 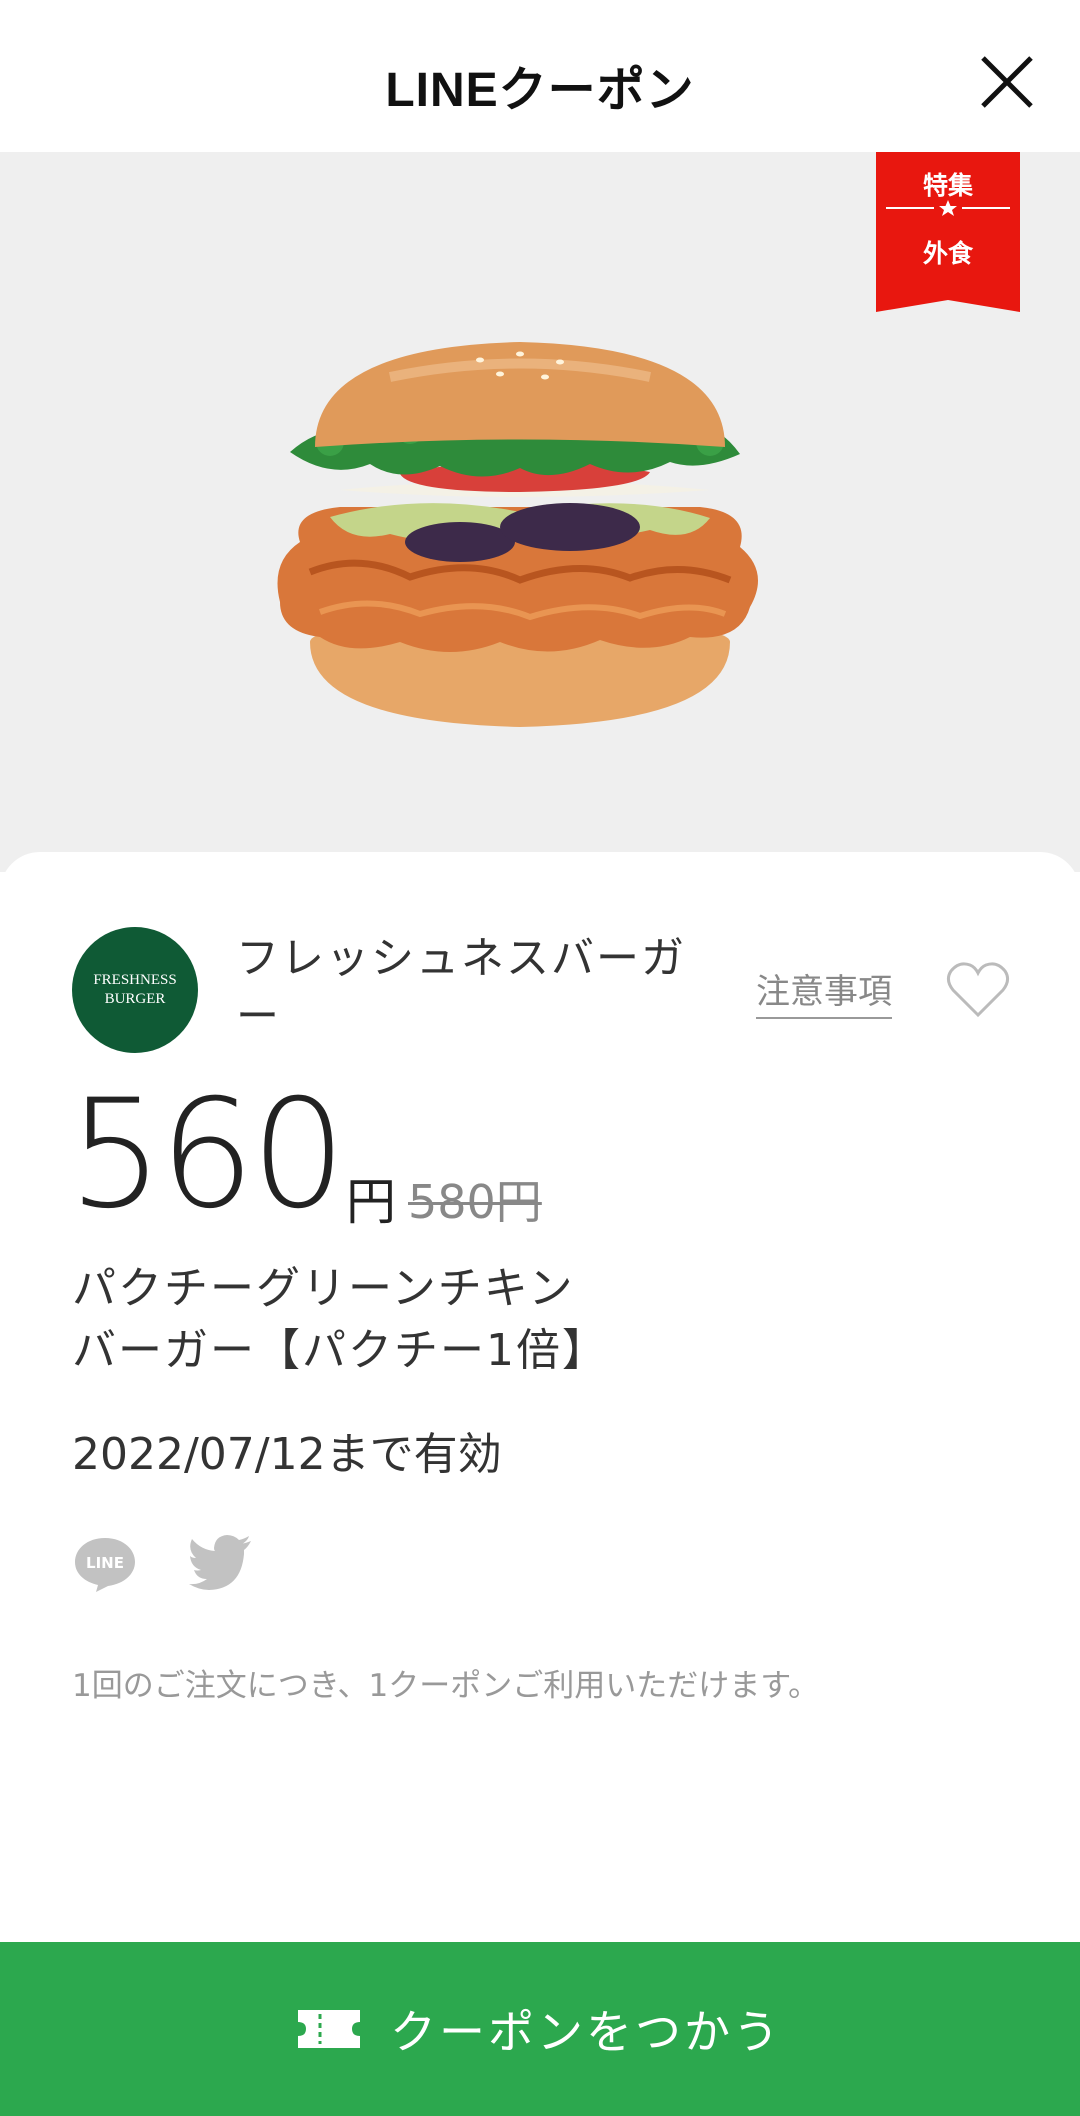 I want to click on product-name-line2: バーガー【パクチー1倍】, so click(x=340, y=1350).